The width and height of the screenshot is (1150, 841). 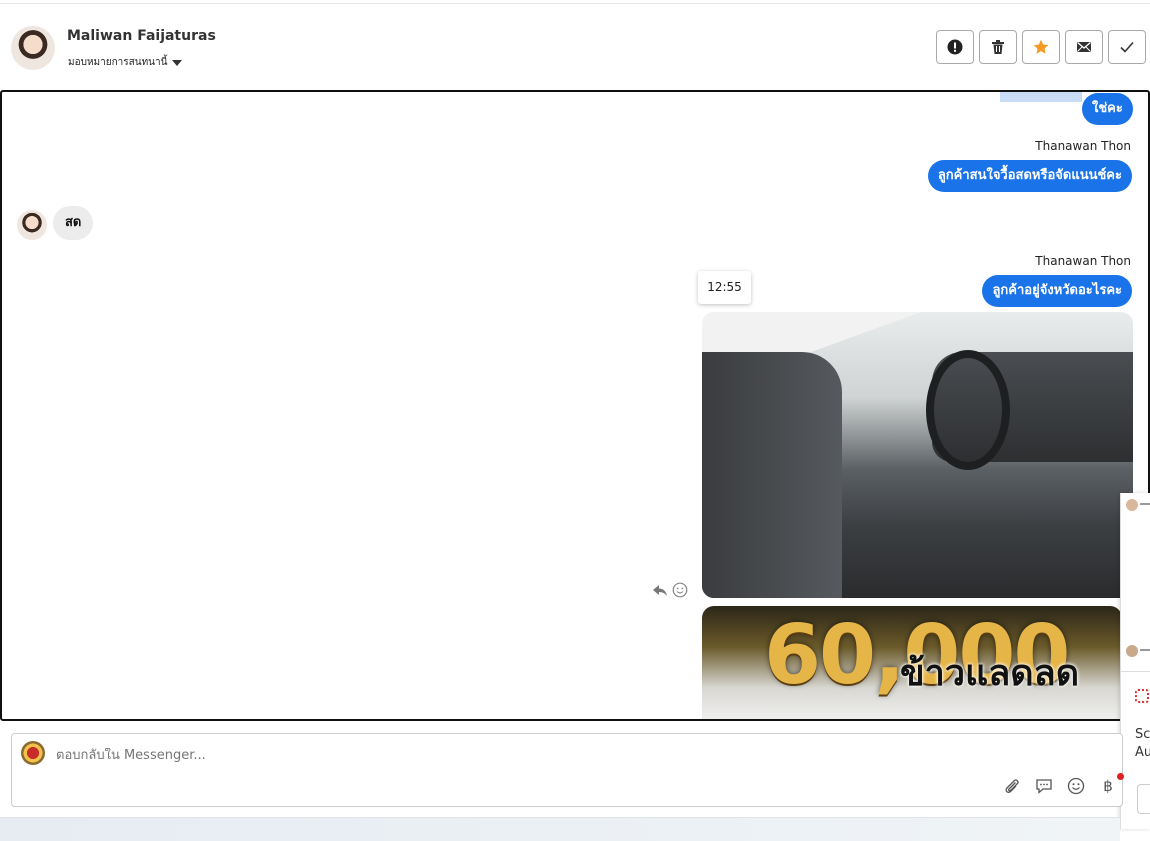 I want to click on car-interior-image, so click(x=917, y=455).